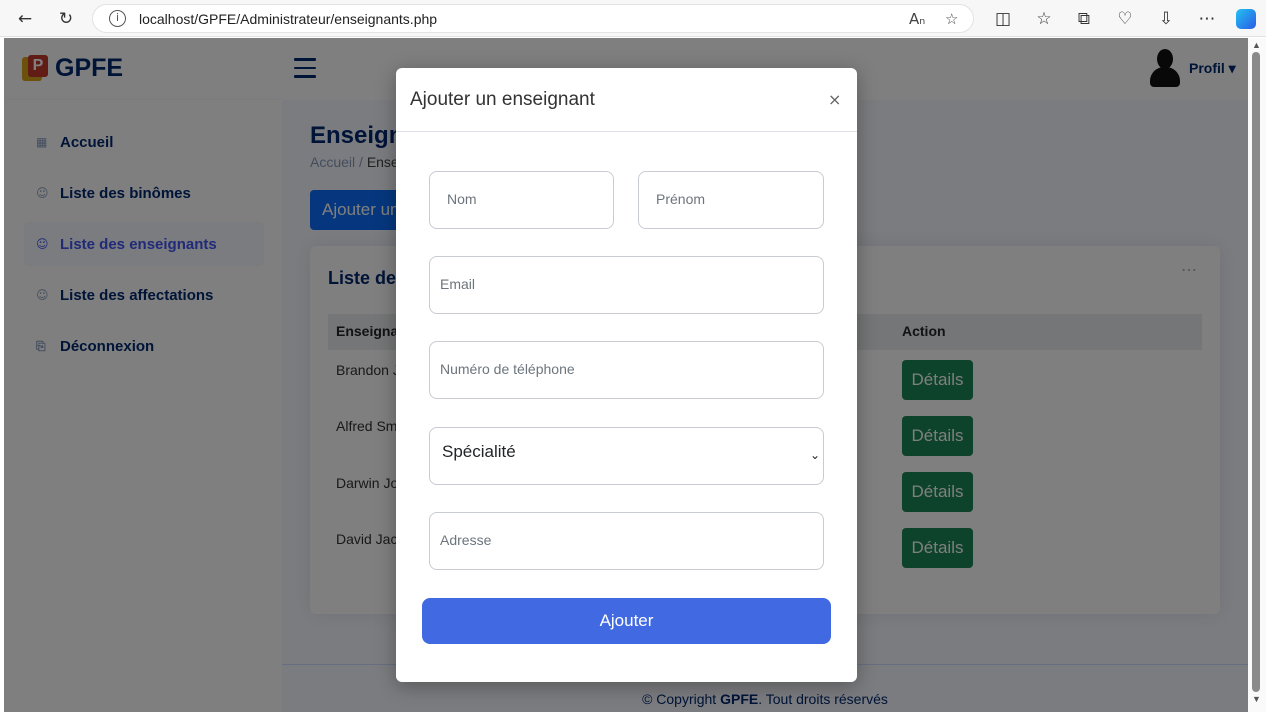 This screenshot has width=1266, height=712. Describe the element at coordinates (502, 99) in the screenshot. I see `modal-title: Ajouter un enseignant` at that location.